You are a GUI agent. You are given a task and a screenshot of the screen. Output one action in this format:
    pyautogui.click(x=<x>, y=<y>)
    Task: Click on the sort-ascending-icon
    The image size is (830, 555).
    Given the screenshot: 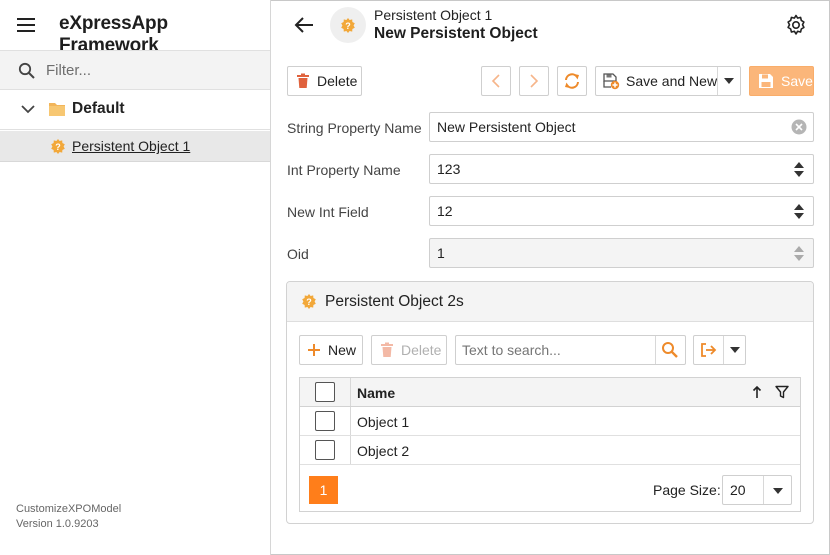 What is the action you would take?
    pyautogui.click(x=757, y=392)
    